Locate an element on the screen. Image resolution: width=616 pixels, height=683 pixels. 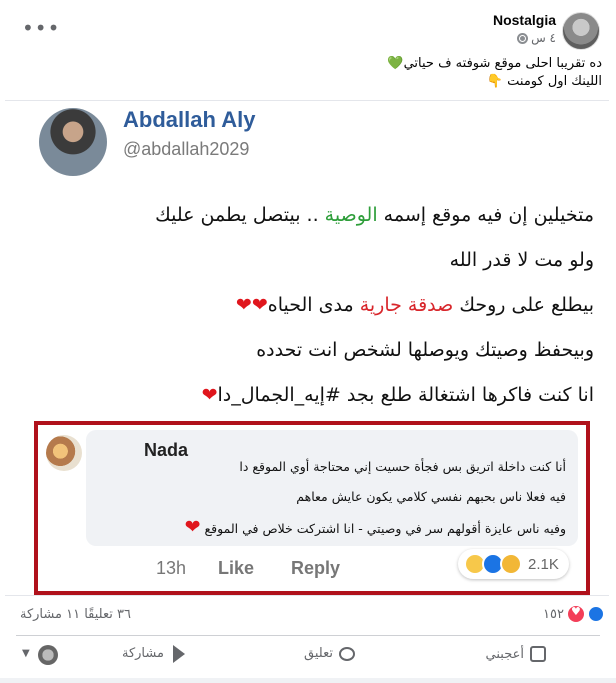
comment-reaction-count: 2.1K is located at coordinates (543, 564).